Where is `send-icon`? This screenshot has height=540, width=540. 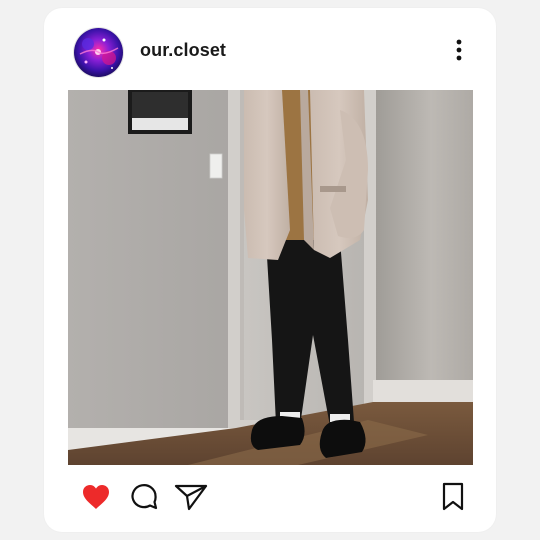 send-icon is located at coordinates (191, 499).